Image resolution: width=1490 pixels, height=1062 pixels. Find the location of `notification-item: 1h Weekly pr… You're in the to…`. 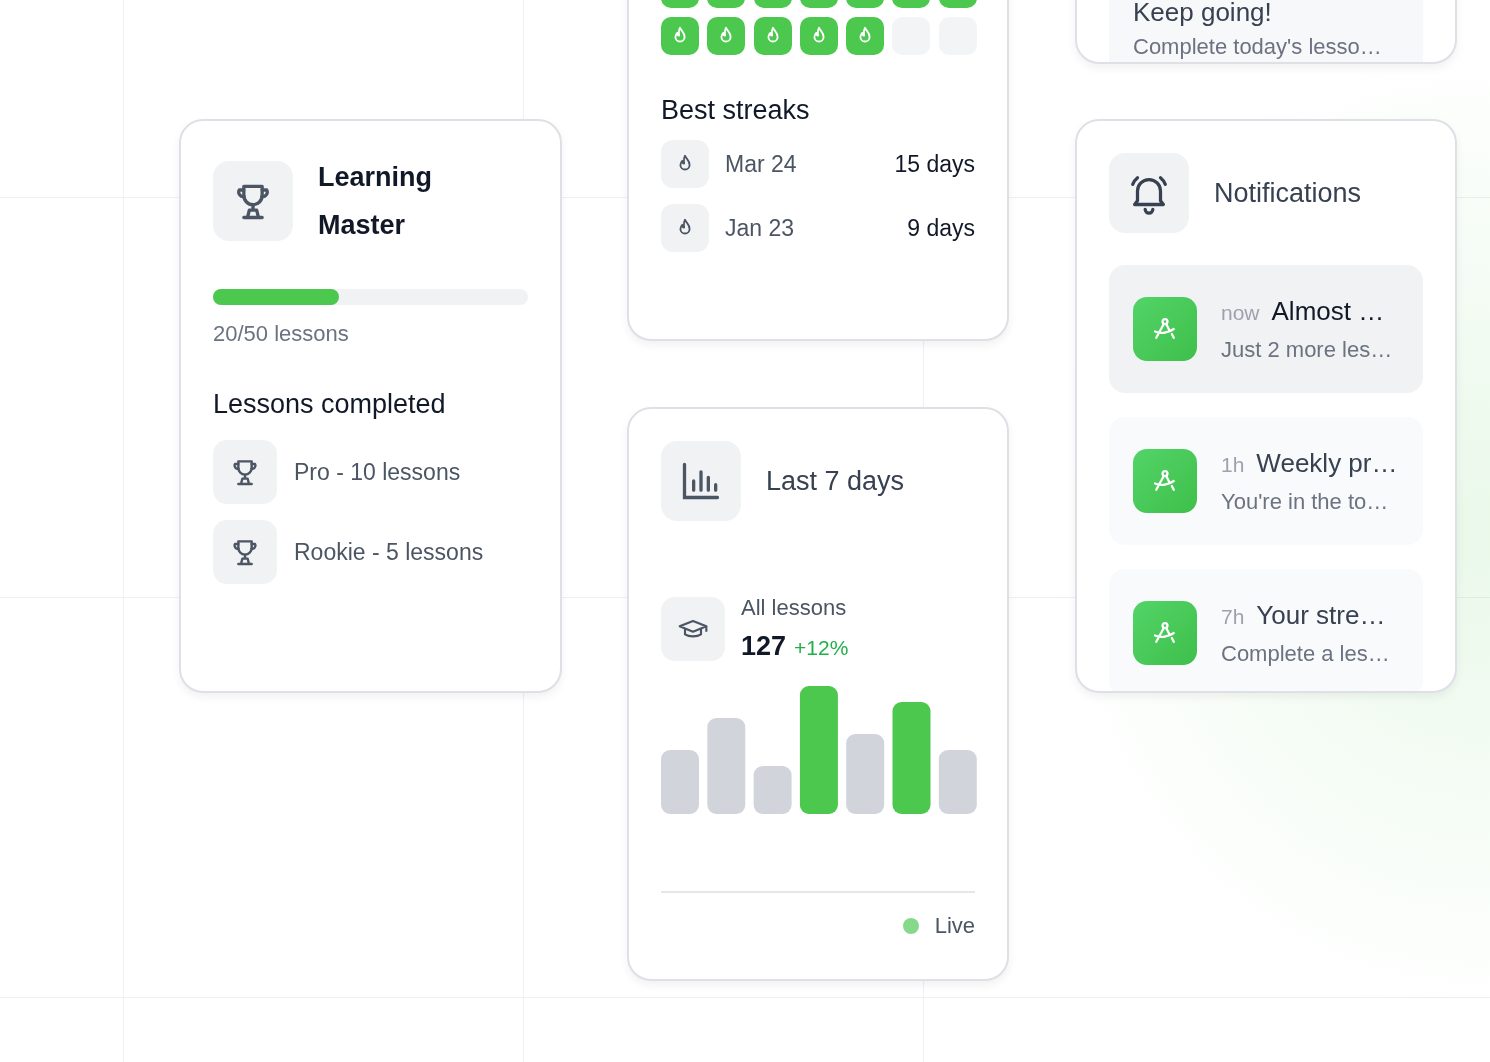

notification-item: 1h Weekly pr… You're in the to… is located at coordinates (1266, 481).